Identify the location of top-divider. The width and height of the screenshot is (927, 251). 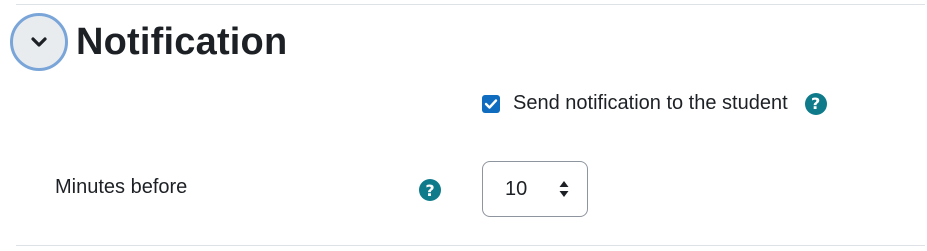
(470, 4).